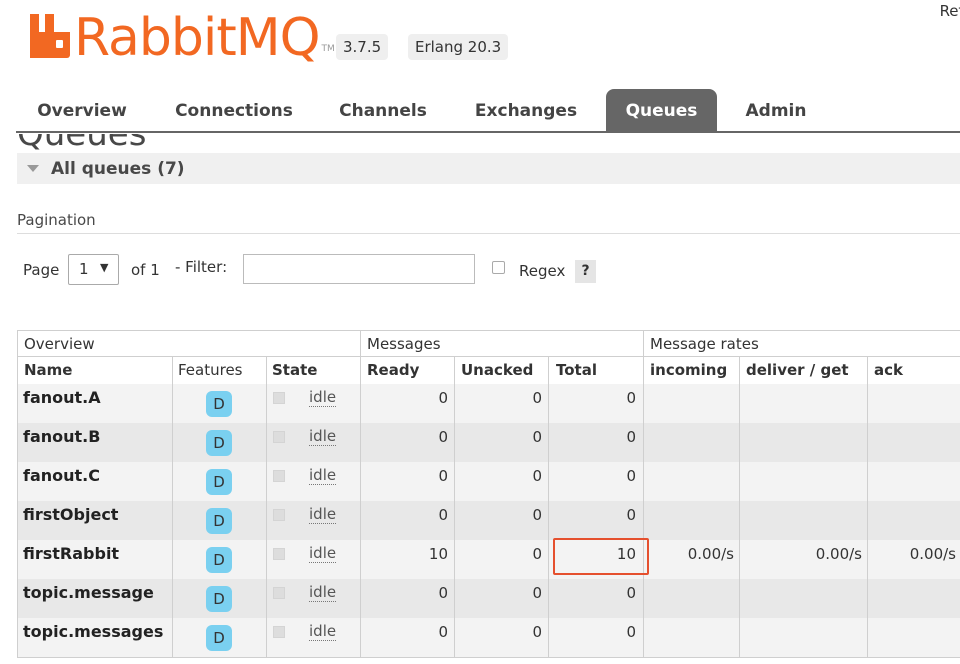  Describe the element at coordinates (950, 11) in the screenshot. I see `refresh-control: Refr` at that location.